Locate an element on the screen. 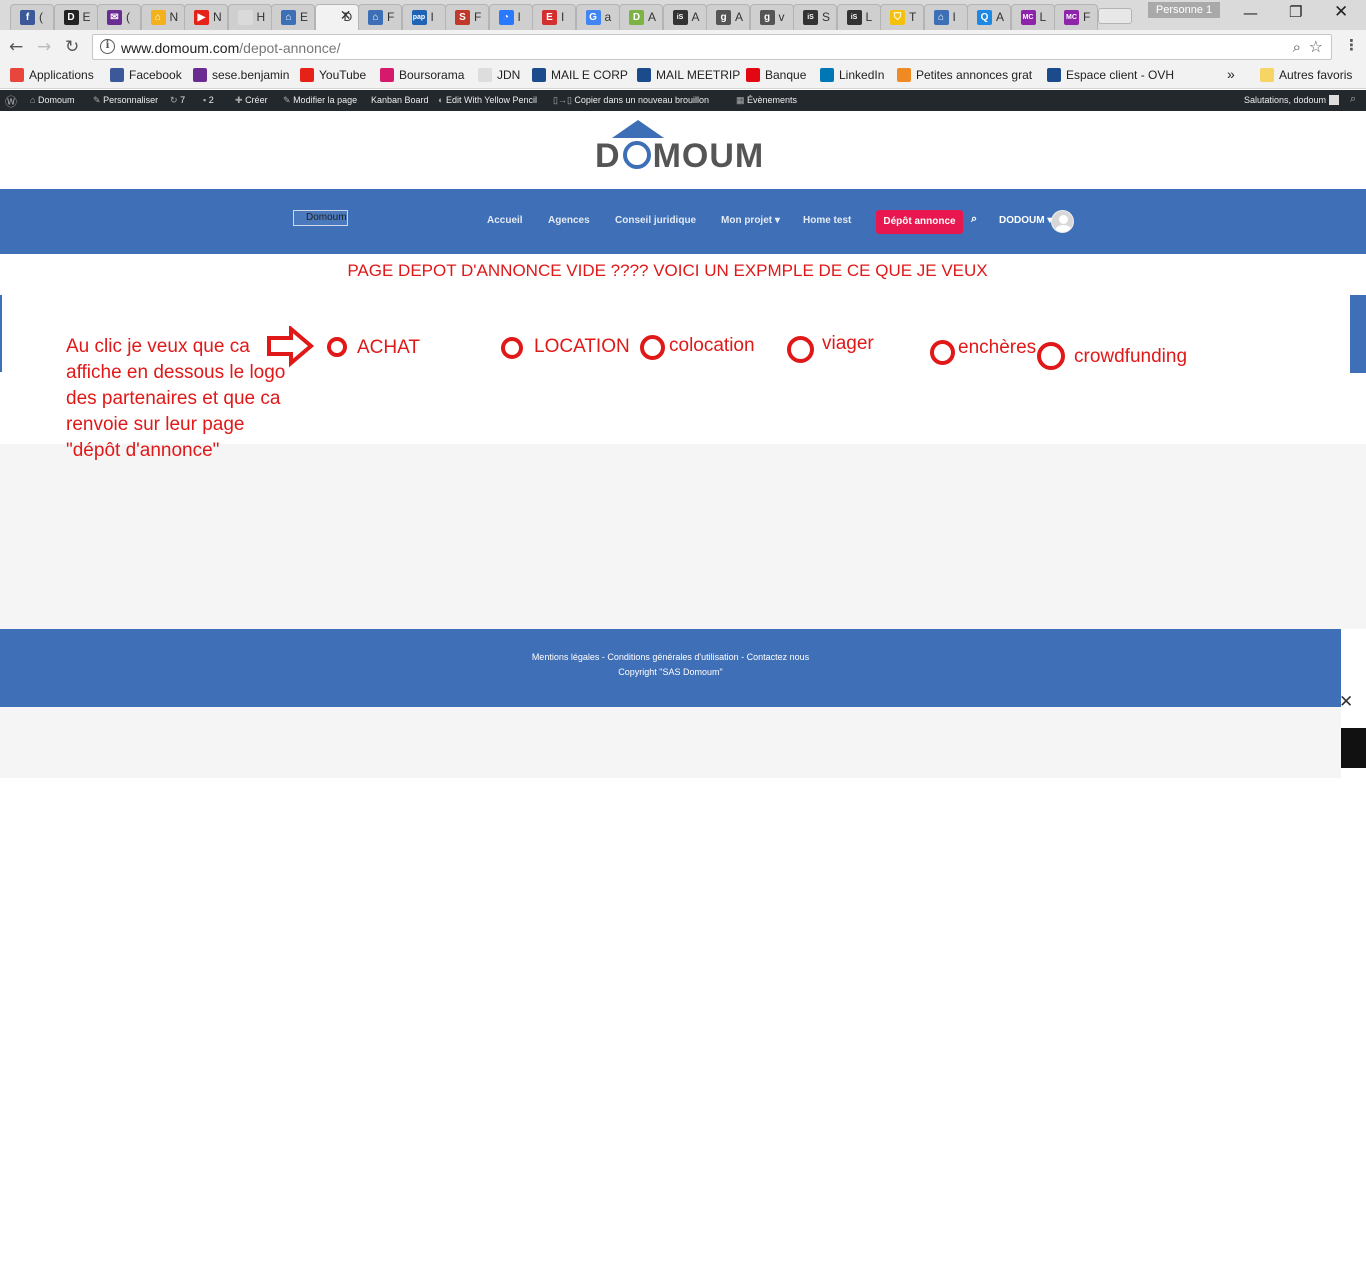  tab-title: L is located at coordinates (1043, 17).